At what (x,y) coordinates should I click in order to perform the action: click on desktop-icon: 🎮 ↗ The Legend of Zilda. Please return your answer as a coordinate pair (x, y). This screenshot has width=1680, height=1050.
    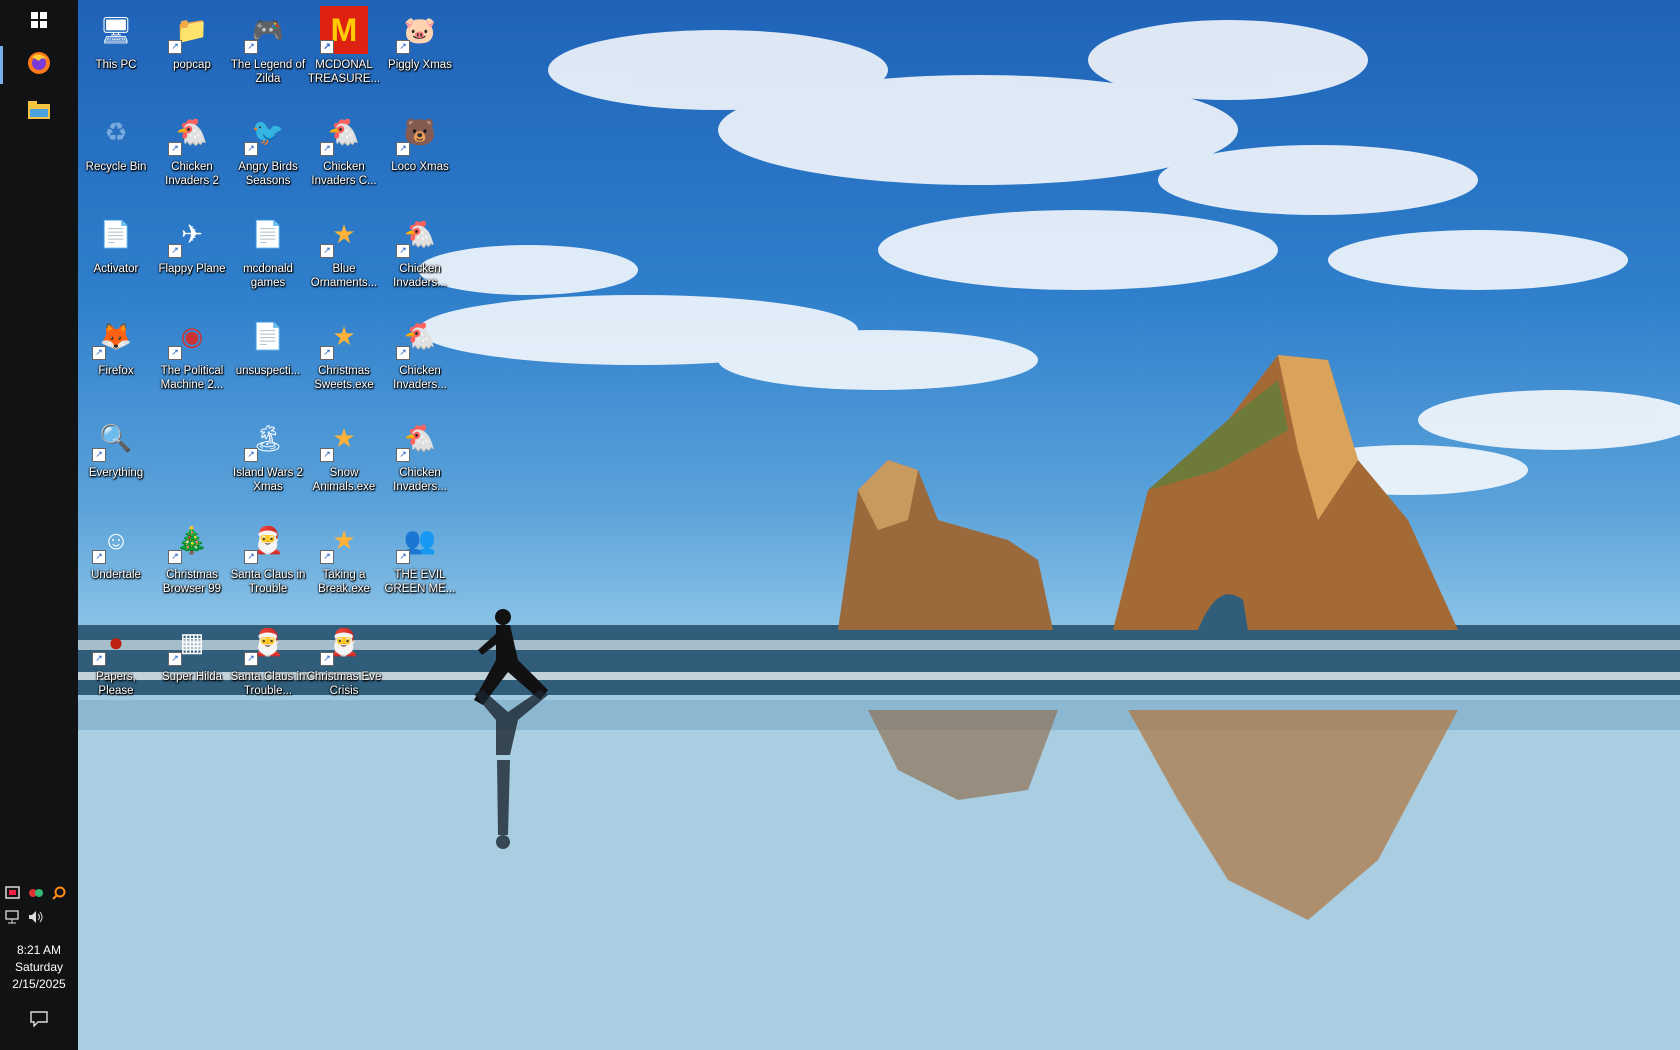
    Looking at the image, I should click on (268, 50).